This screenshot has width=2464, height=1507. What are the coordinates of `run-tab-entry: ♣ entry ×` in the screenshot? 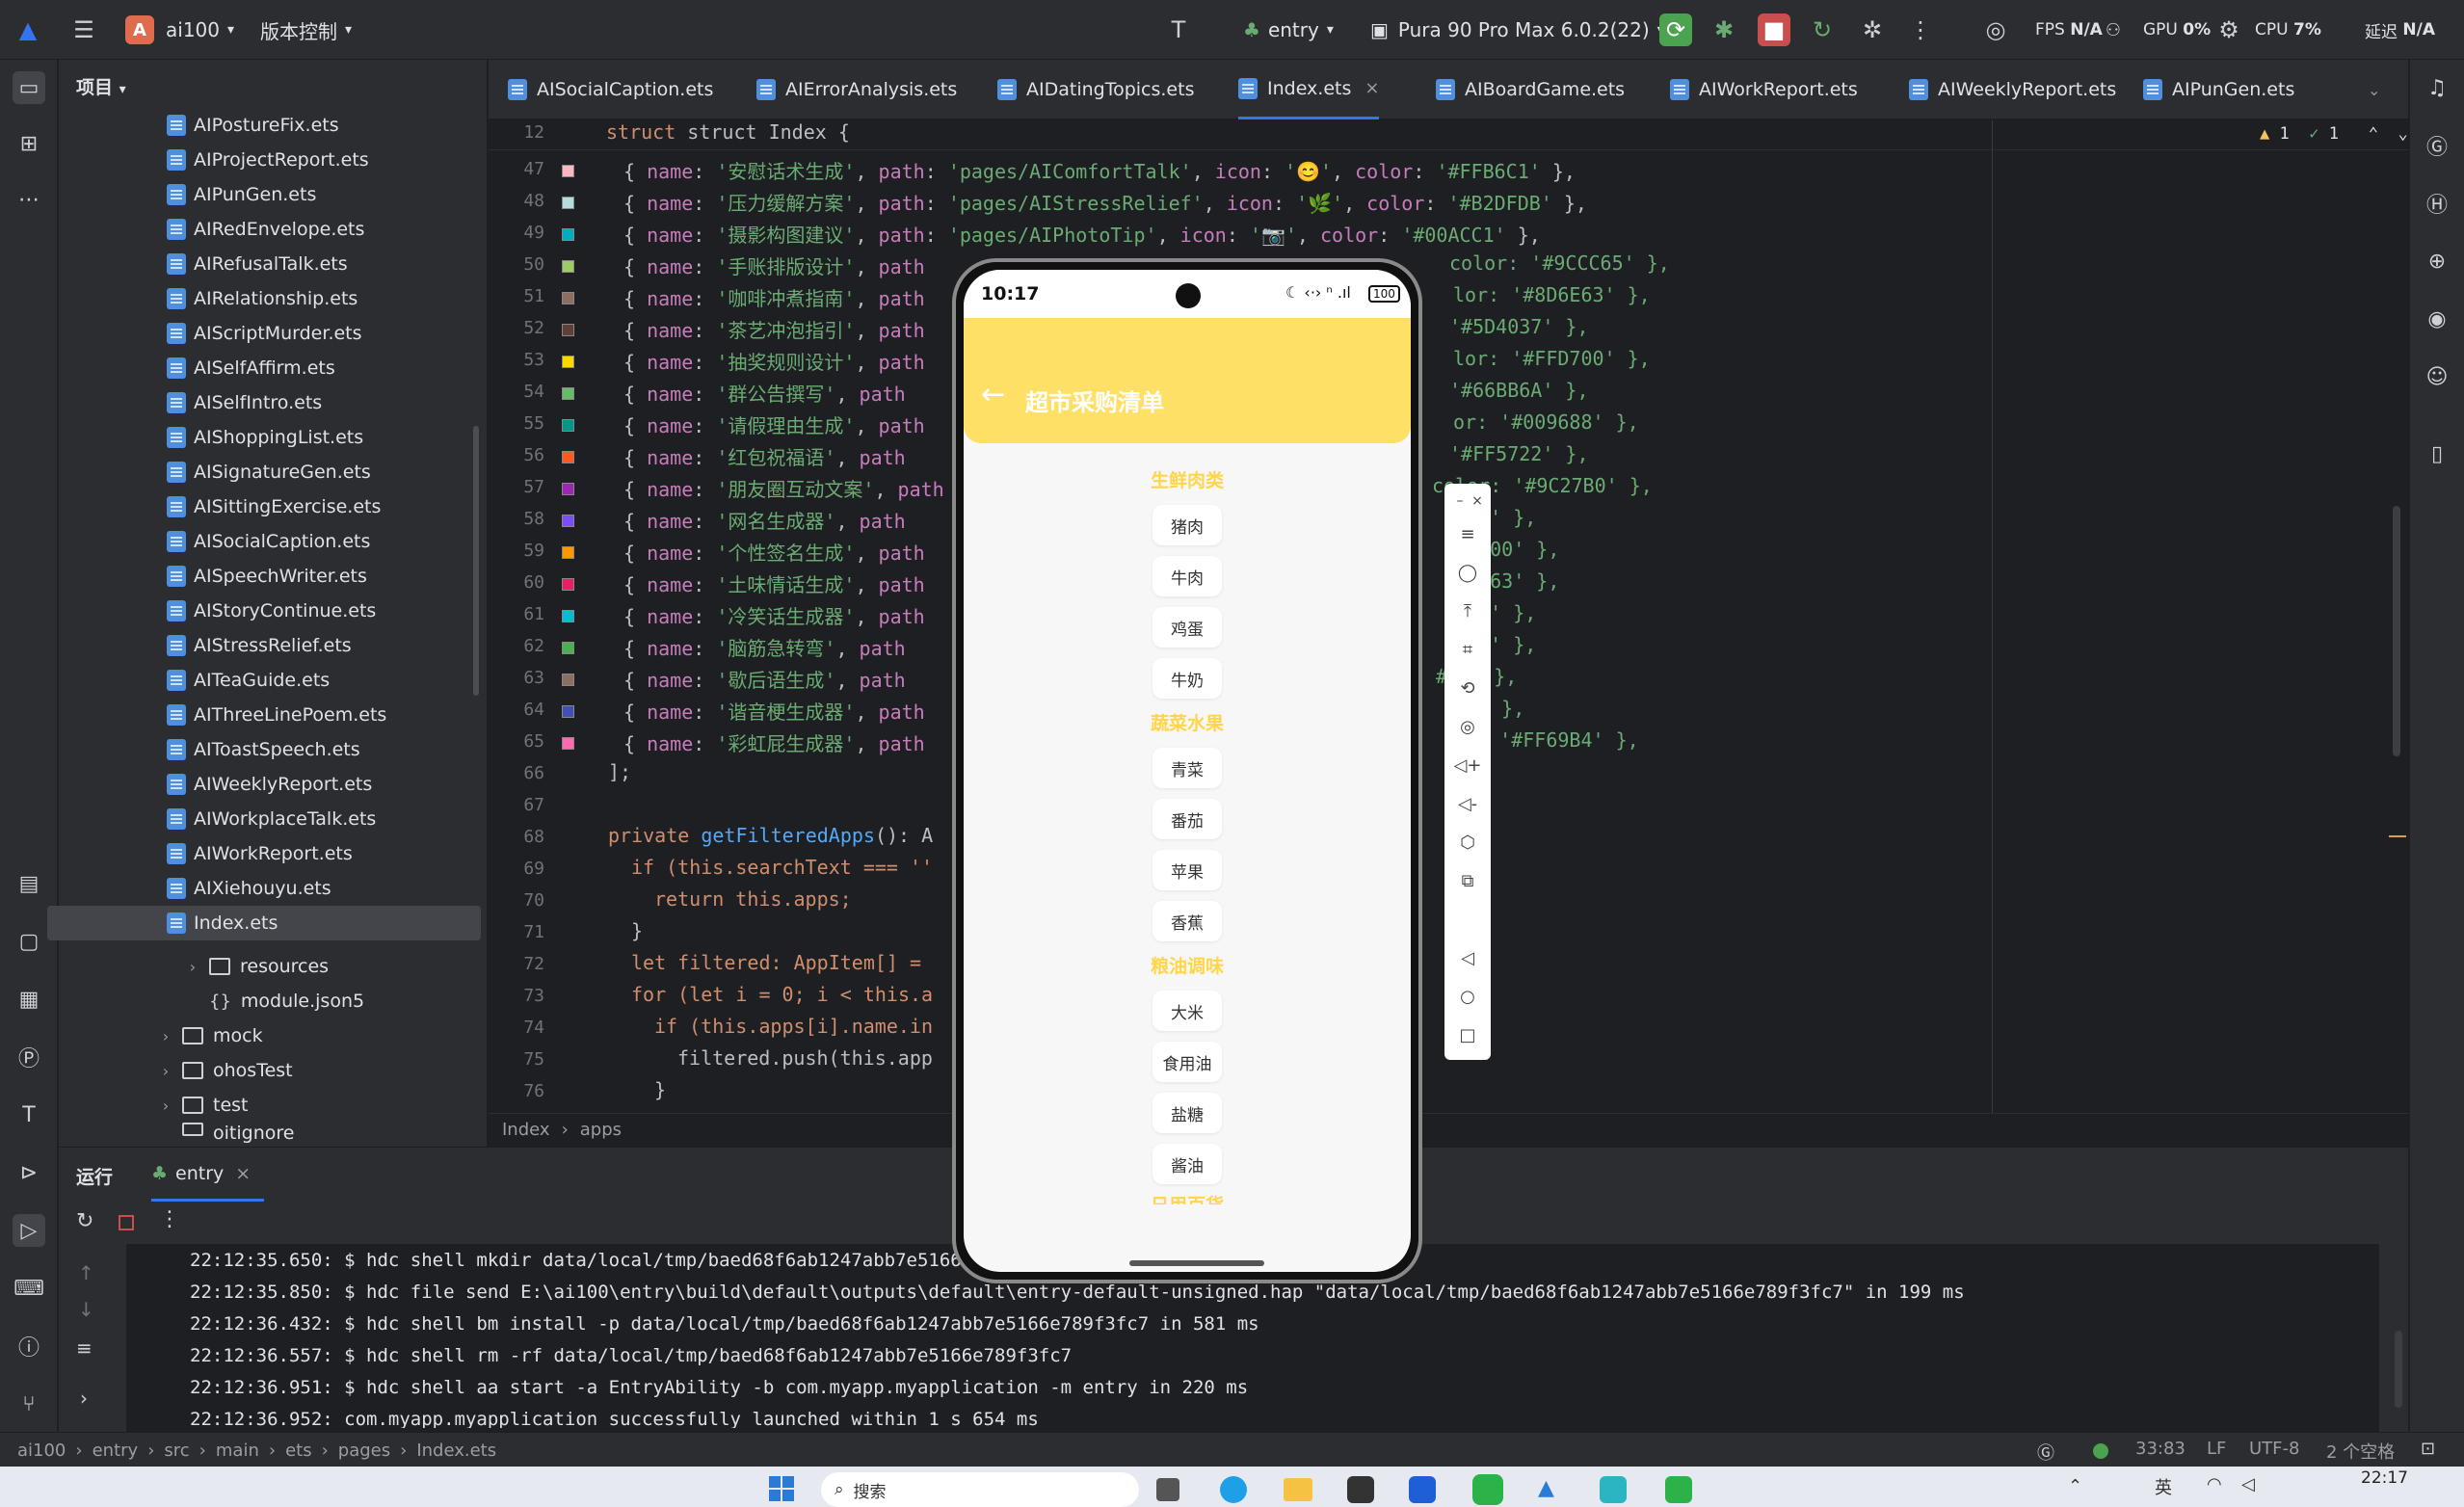 It's located at (208, 1175).